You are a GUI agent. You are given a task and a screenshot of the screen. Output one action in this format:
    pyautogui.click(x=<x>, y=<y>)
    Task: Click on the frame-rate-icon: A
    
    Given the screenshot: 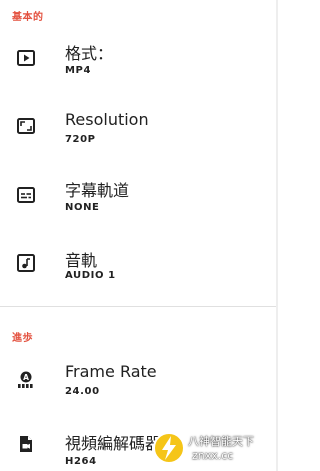 What is the action you would take?
    pyautogui.click(x=26, y=380)
    